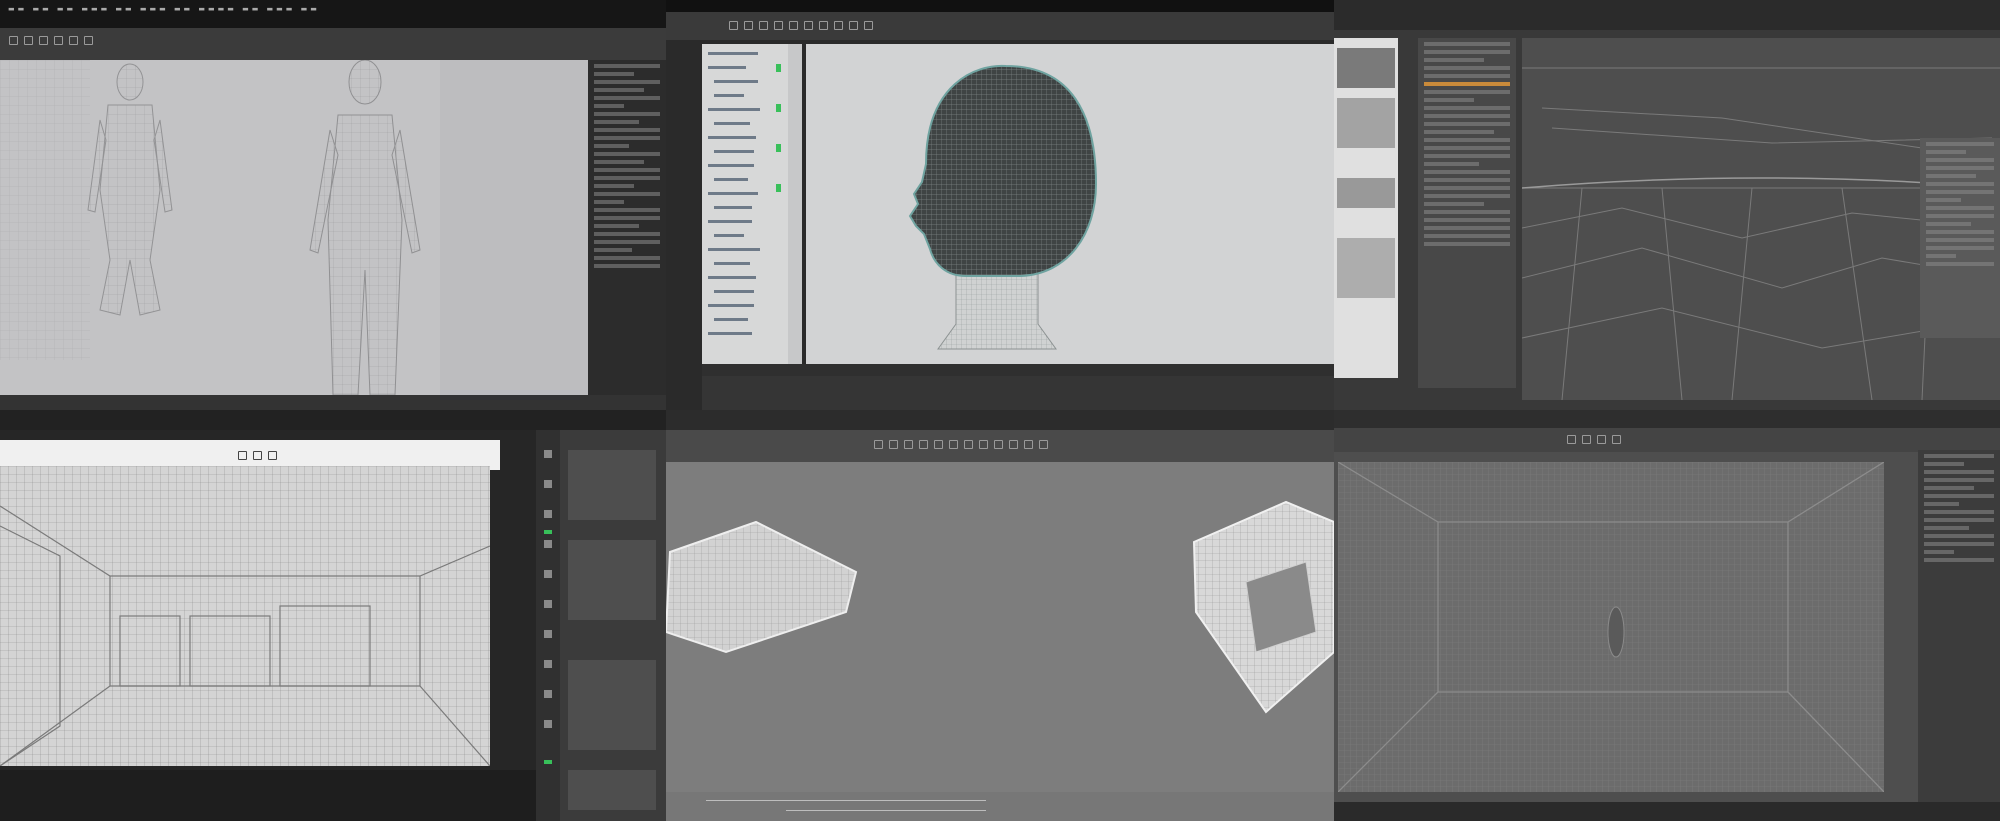 This screenshot has height=821, width=2000. I want to click on figure-silhouette, so click(1616, 632).